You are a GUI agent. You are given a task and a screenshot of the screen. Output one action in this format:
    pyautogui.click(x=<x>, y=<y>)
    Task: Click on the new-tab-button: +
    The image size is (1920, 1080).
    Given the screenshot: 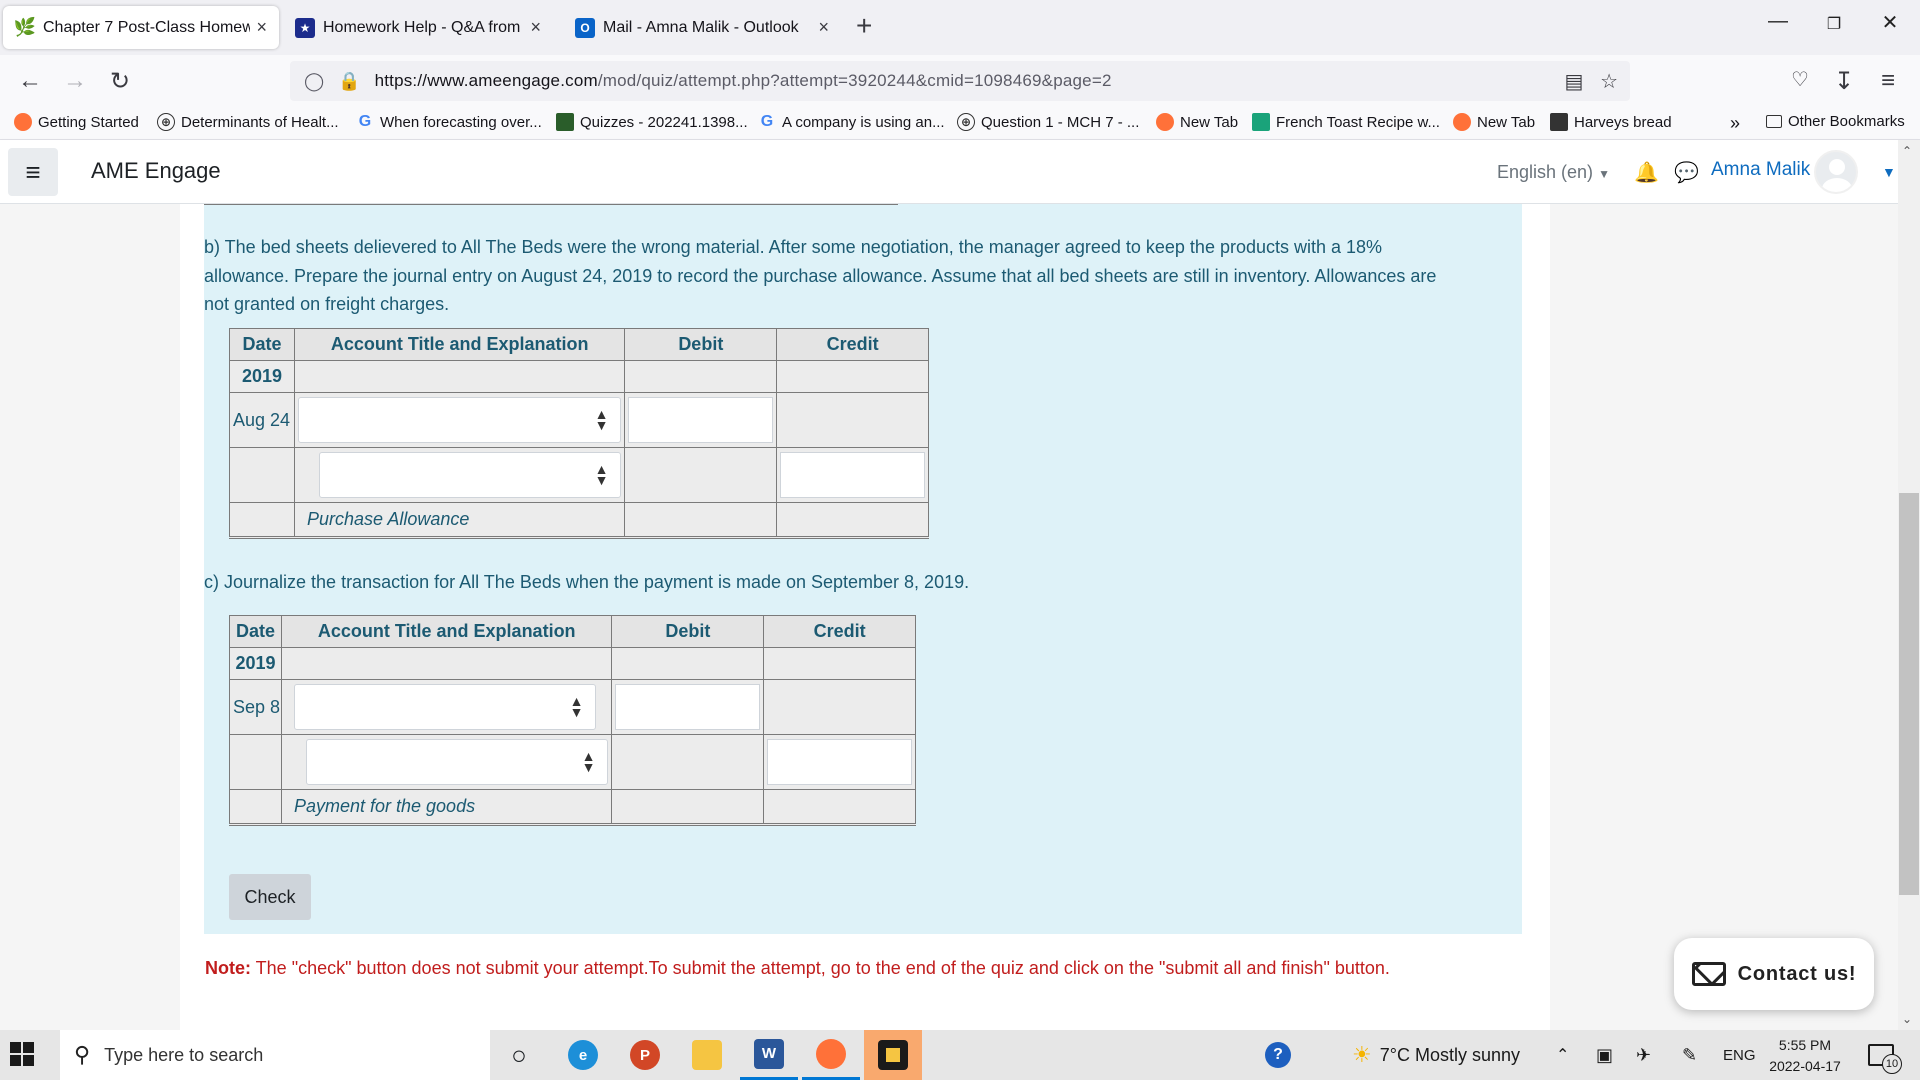 What is the action you would take?
    pyautogui.click(x=864, y=26)
    